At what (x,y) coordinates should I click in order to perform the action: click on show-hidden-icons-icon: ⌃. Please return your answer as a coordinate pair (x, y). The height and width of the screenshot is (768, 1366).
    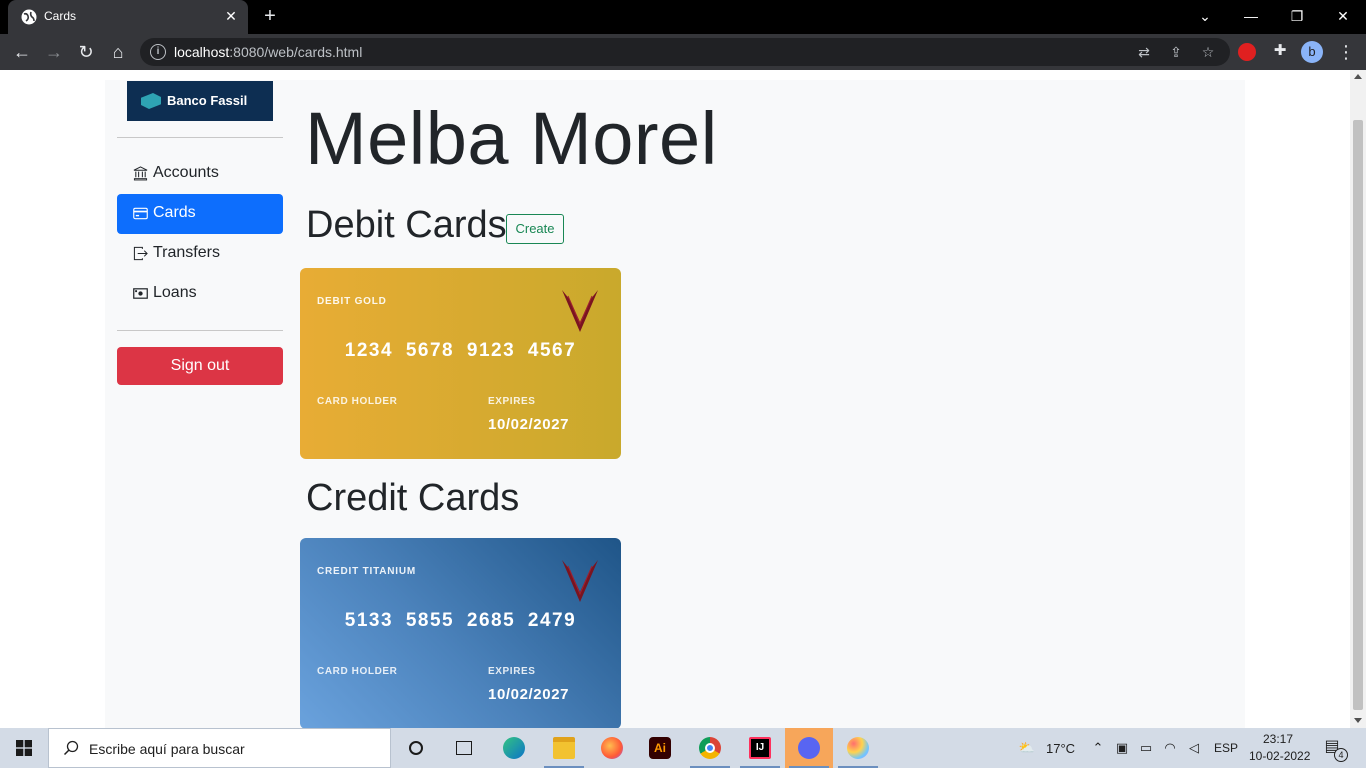
    Looking at the image, I should click on (1098, 748).